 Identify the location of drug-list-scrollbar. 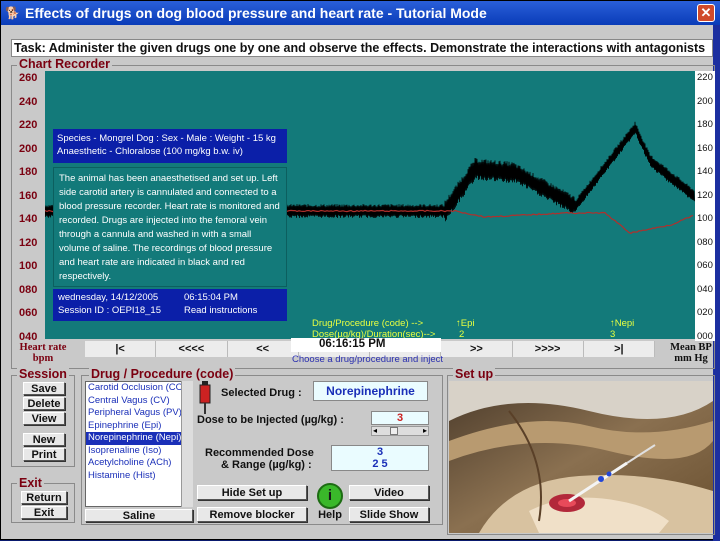
(187, 444).